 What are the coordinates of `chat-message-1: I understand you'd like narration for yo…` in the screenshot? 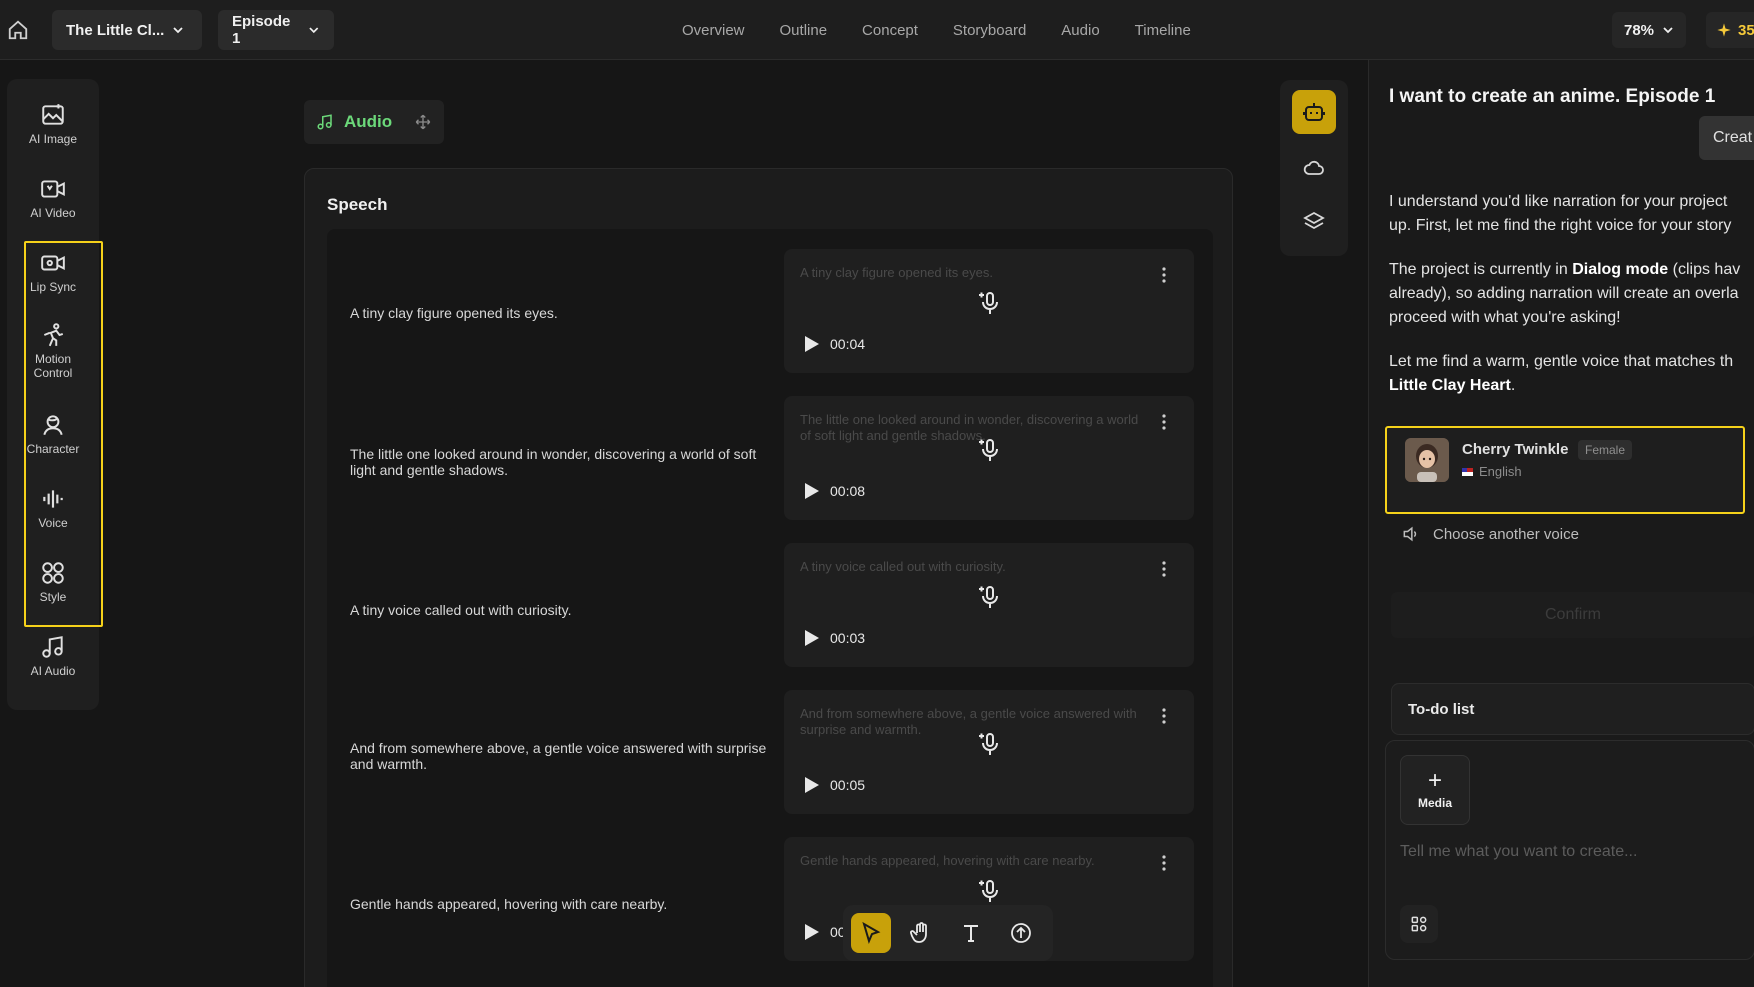 It's located at (1571, 214).